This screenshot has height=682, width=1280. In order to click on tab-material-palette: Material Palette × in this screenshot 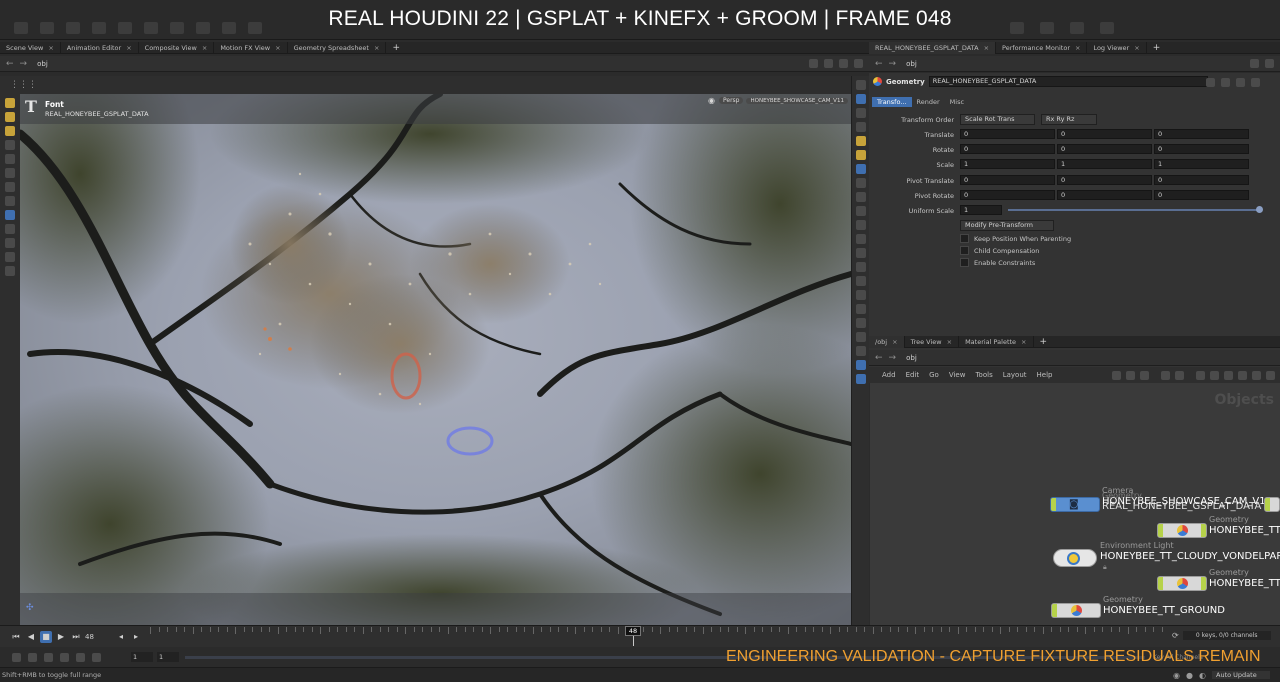, I will do `click(996, 342)`.